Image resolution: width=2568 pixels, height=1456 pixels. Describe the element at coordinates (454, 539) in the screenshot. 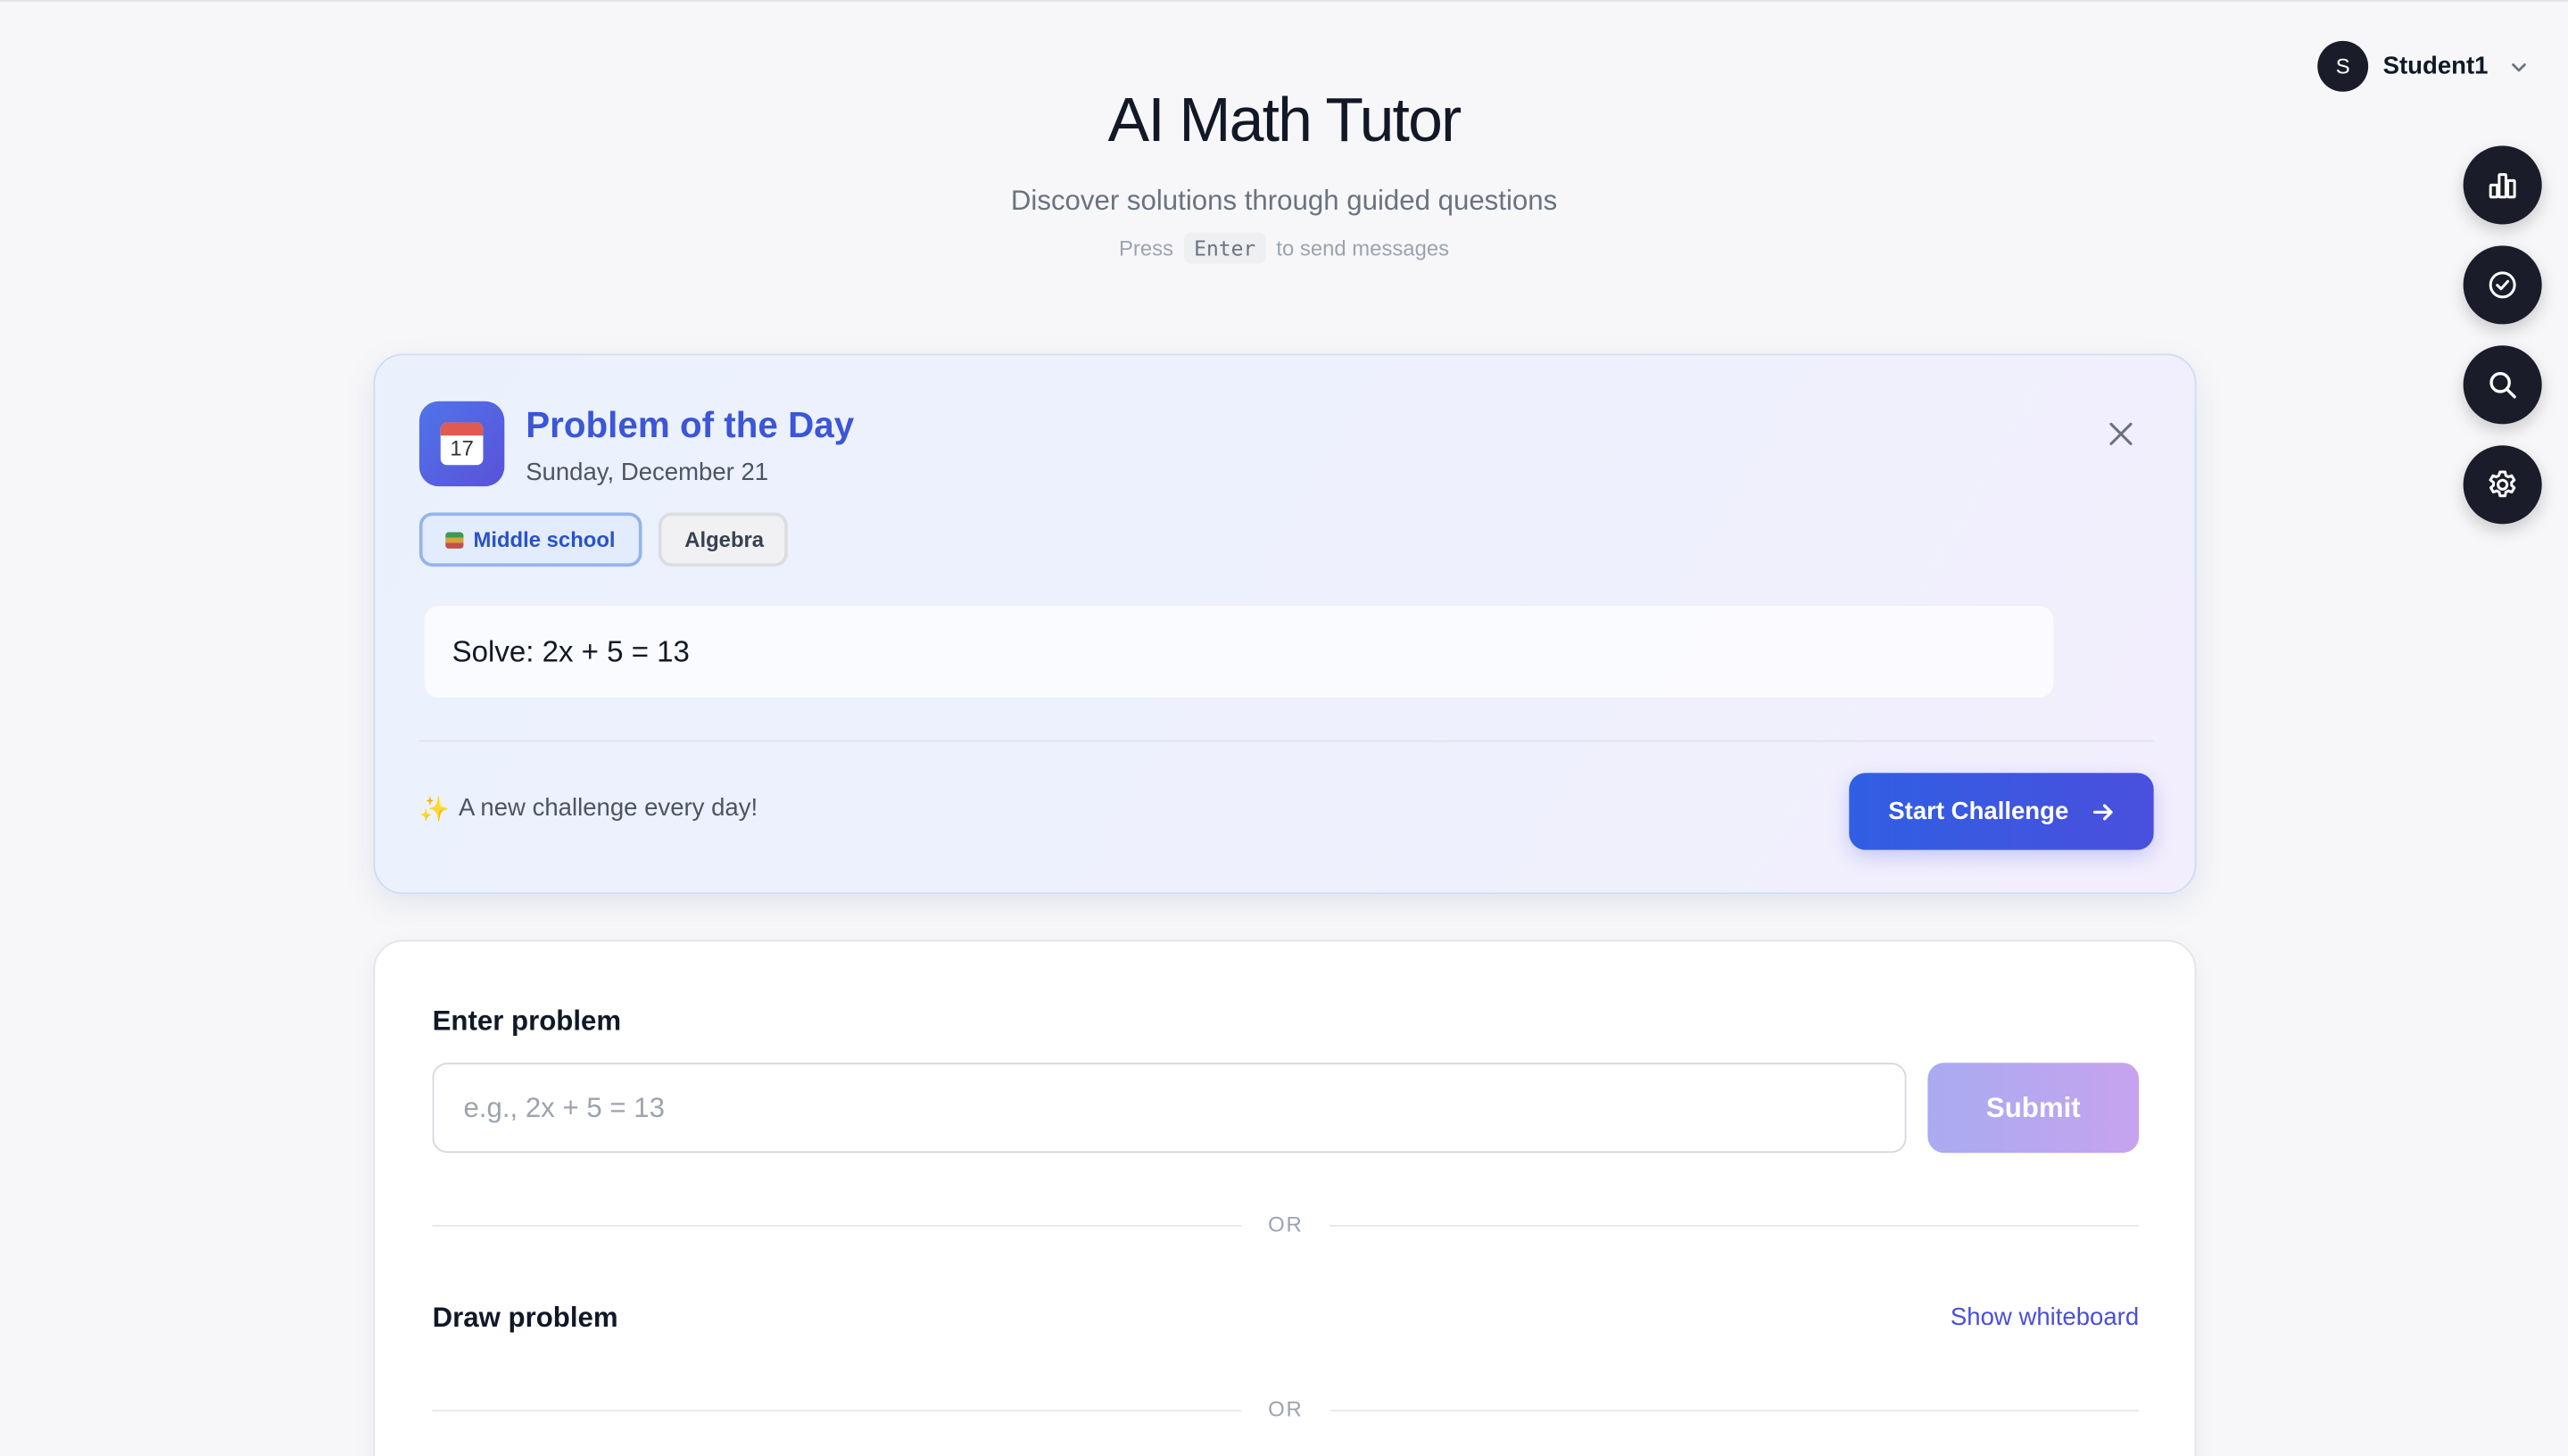

I see `books-icon` at that location.